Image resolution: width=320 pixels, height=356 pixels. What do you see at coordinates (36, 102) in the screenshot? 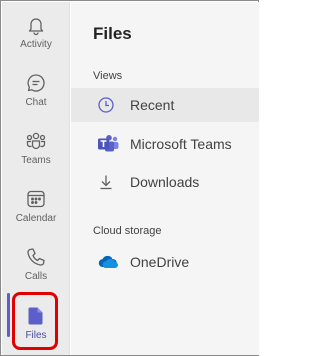
I see `rail-item-label: Chat` at bounding box center [36, 102].